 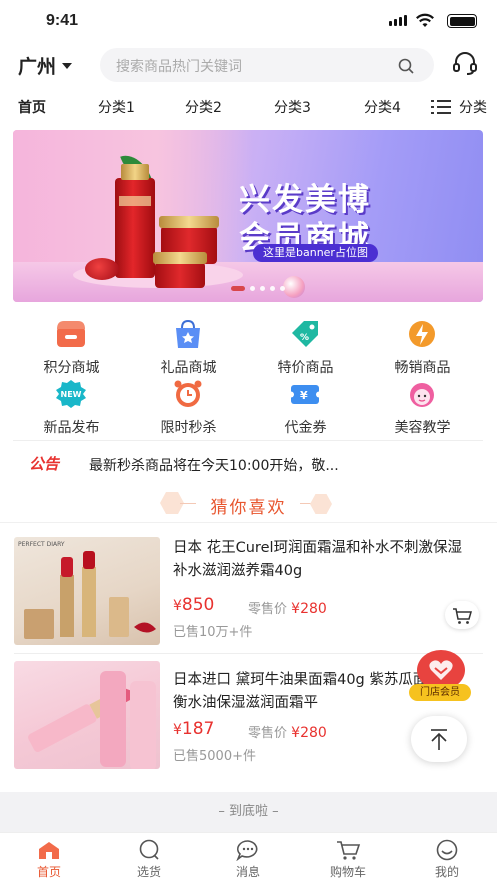 I want to click on pink-lipstick-photo, so click(x=92, y=720).